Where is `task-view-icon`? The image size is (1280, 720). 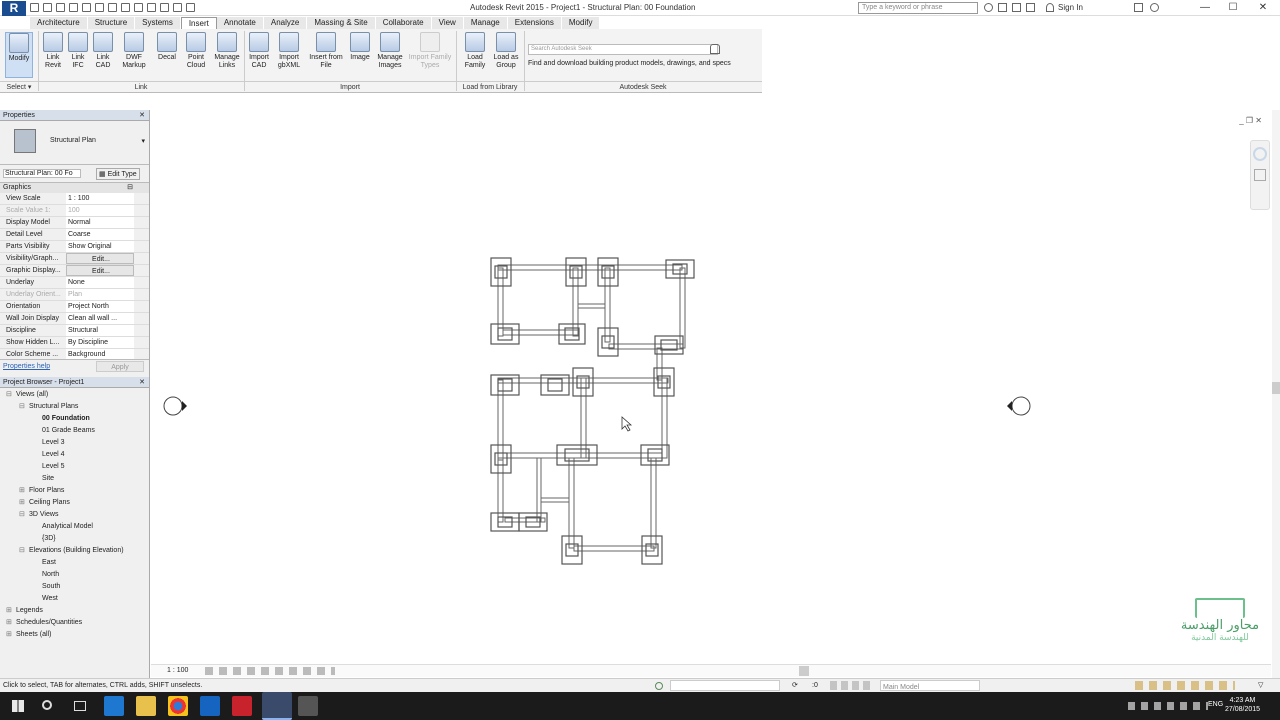 task-view-icon is located at coordinates (80, 706).